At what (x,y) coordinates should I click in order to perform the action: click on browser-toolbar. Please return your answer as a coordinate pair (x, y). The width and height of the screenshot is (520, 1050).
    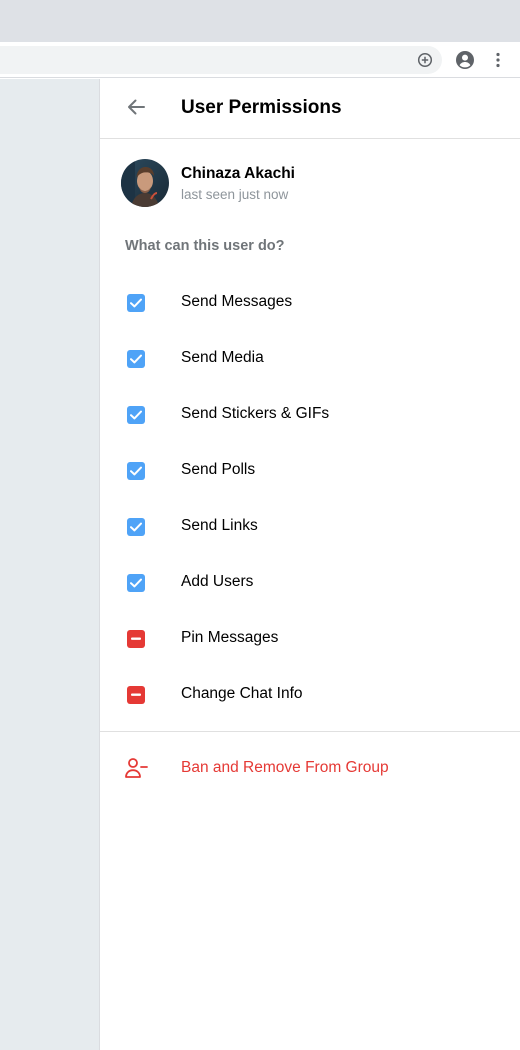
    Looking at the image, I should click on (260, 60).